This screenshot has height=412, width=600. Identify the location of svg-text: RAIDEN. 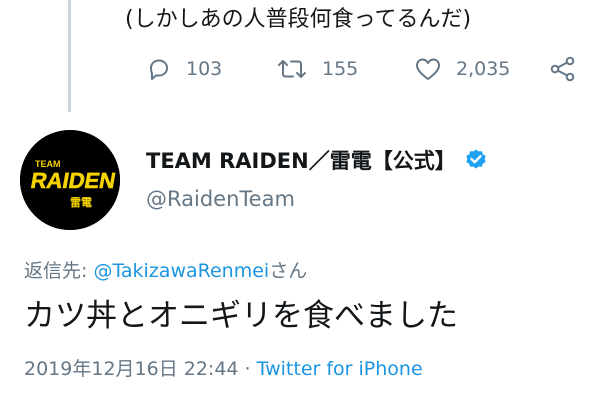
(73, 180).